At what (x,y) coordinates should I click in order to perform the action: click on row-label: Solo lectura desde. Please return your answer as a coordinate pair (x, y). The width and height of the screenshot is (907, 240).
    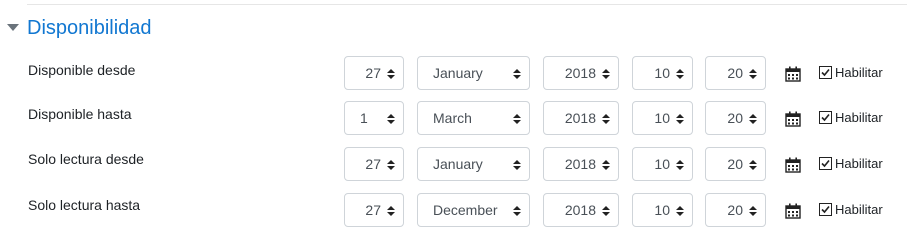
    Looking at the image, I should click on (86, 159).